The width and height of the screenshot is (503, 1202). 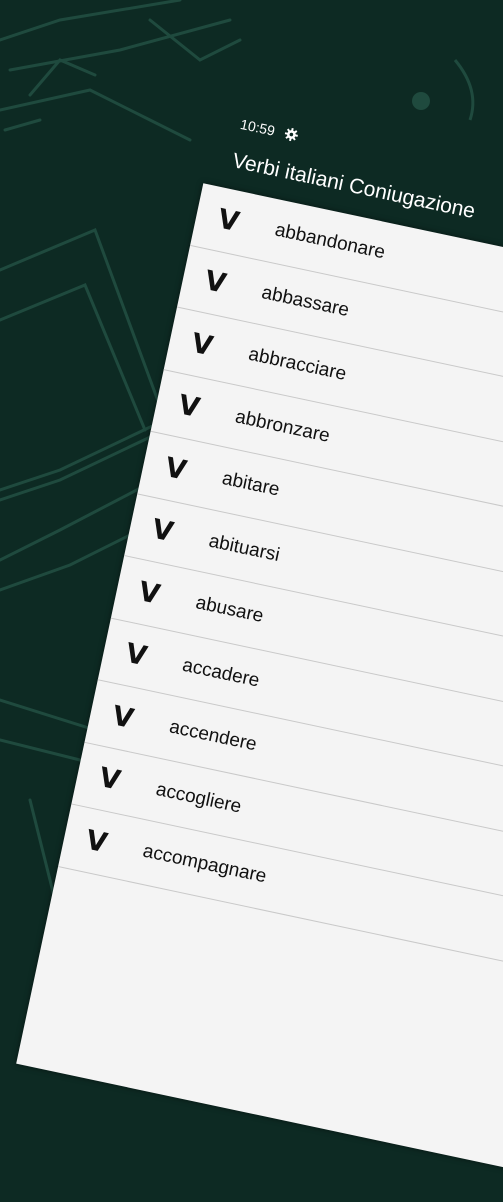 What do you see at coordinates (213, 736) in the screenshot?
I see `verb-label: accendere` at bounding box center [213, 736].